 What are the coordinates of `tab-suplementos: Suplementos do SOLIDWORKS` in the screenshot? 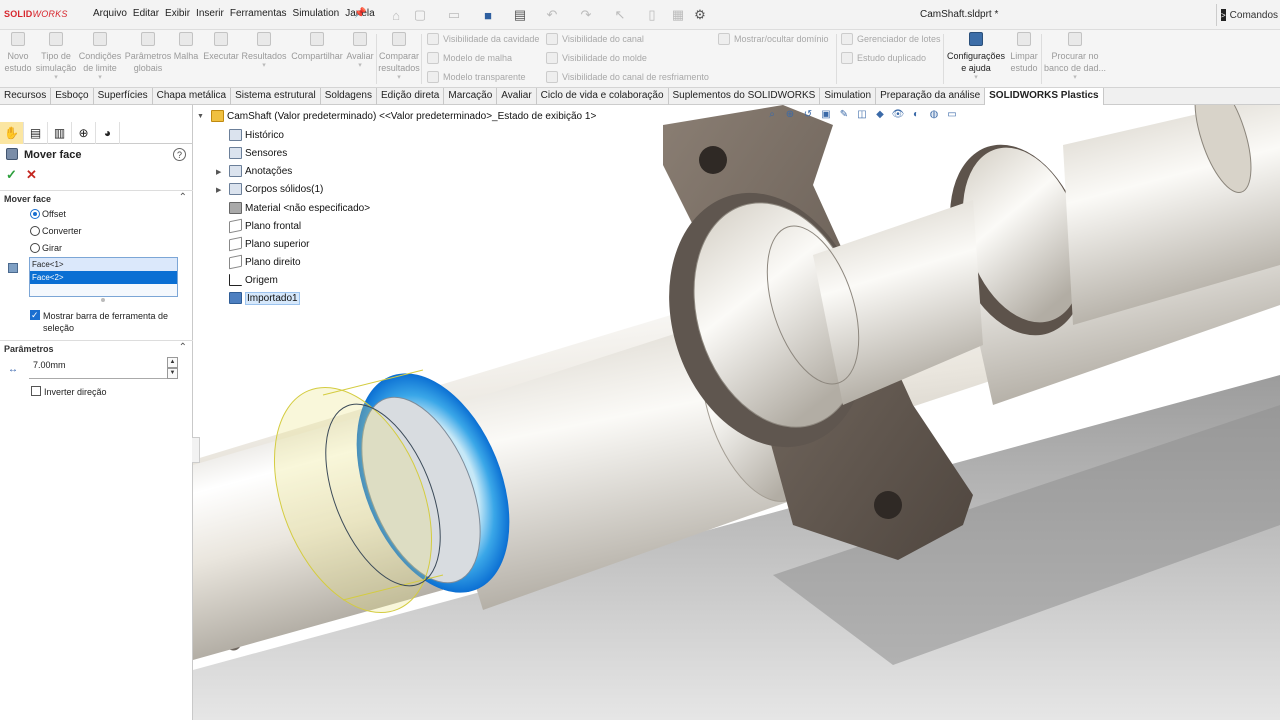 It's located at (745, 96).